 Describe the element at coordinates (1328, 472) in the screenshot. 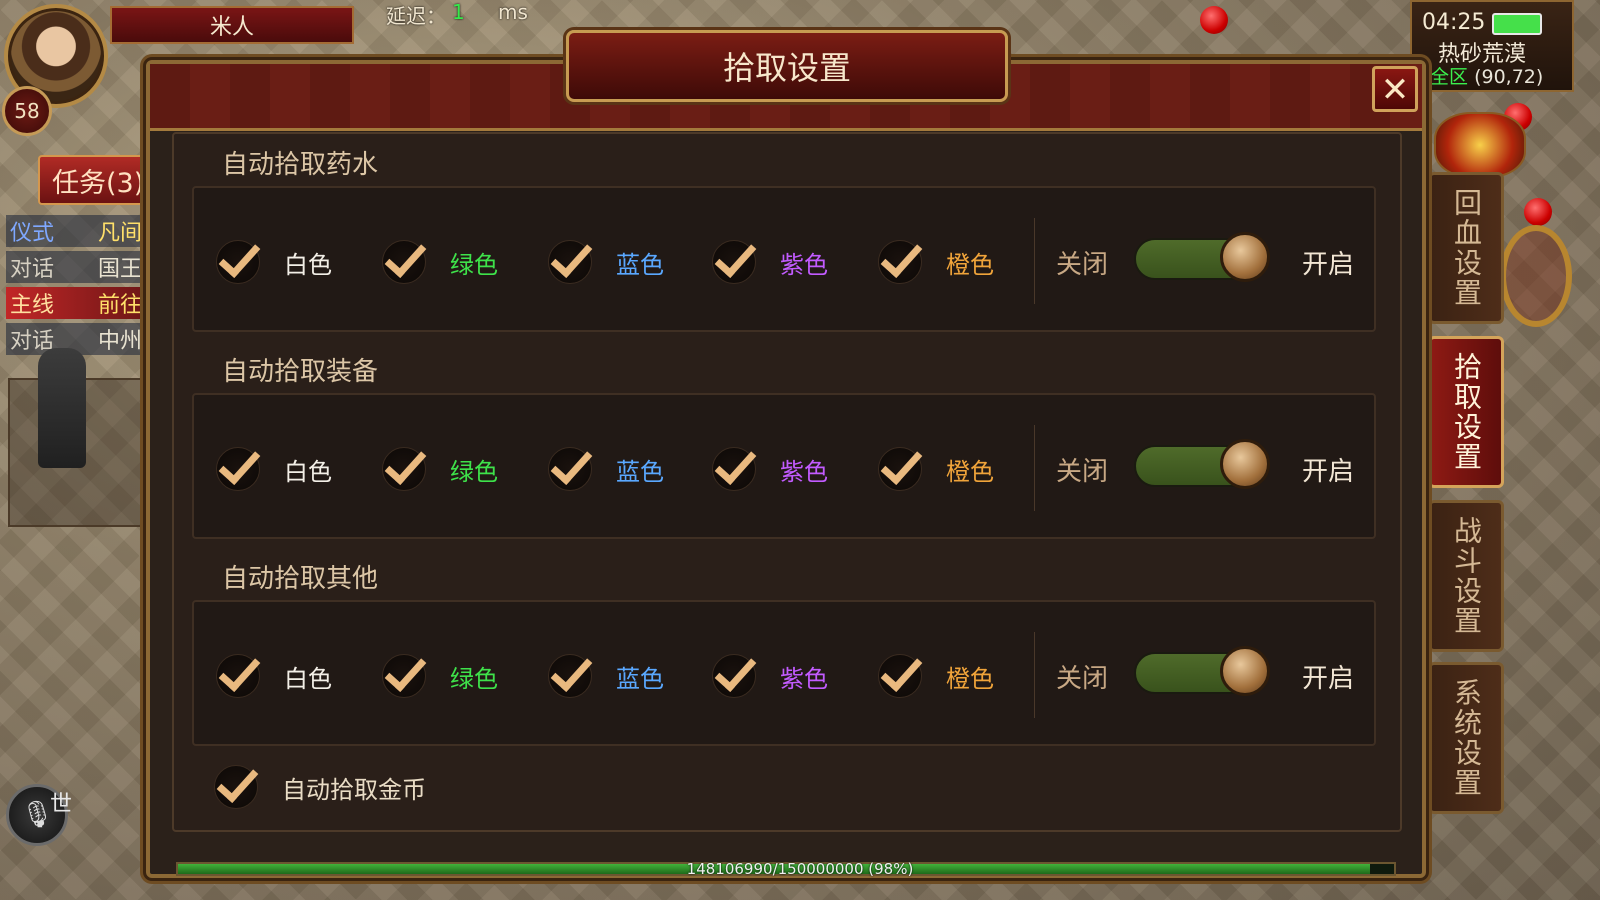

I see `toggle-on-label: 开启` at that location.